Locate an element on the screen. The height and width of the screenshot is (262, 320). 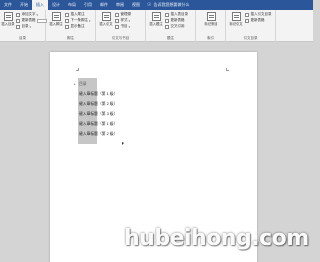
insert-footnote-button: 插入脚注 is located at coordinates (56, 19).